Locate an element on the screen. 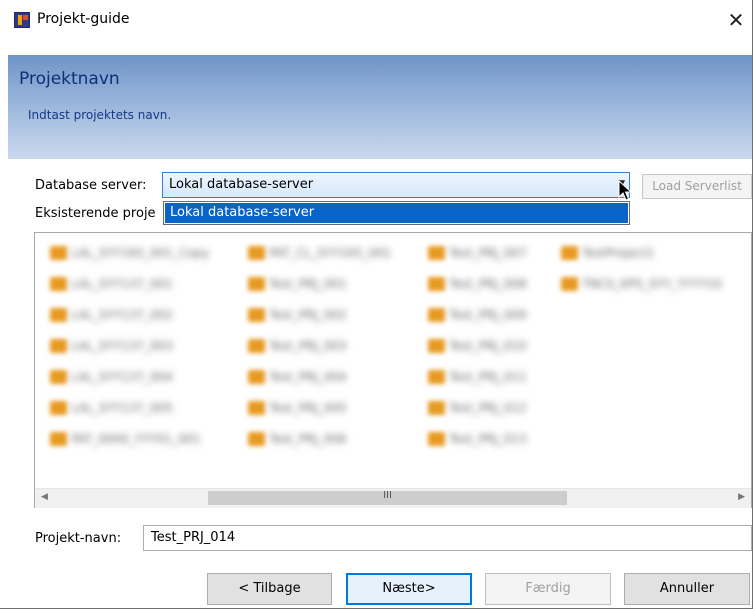 This screenshot has width=753, height=609. app-icon is located at coordinates (22, 20).